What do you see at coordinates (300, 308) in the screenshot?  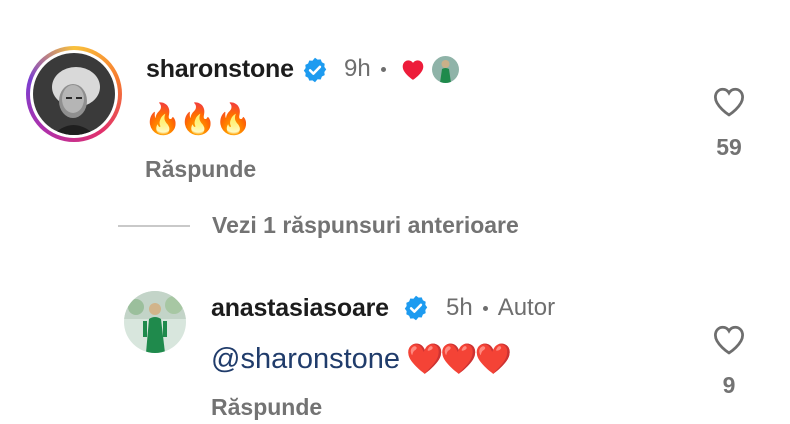 I see `comment-username: anastasiasoare` at bounding box center [300, 308].